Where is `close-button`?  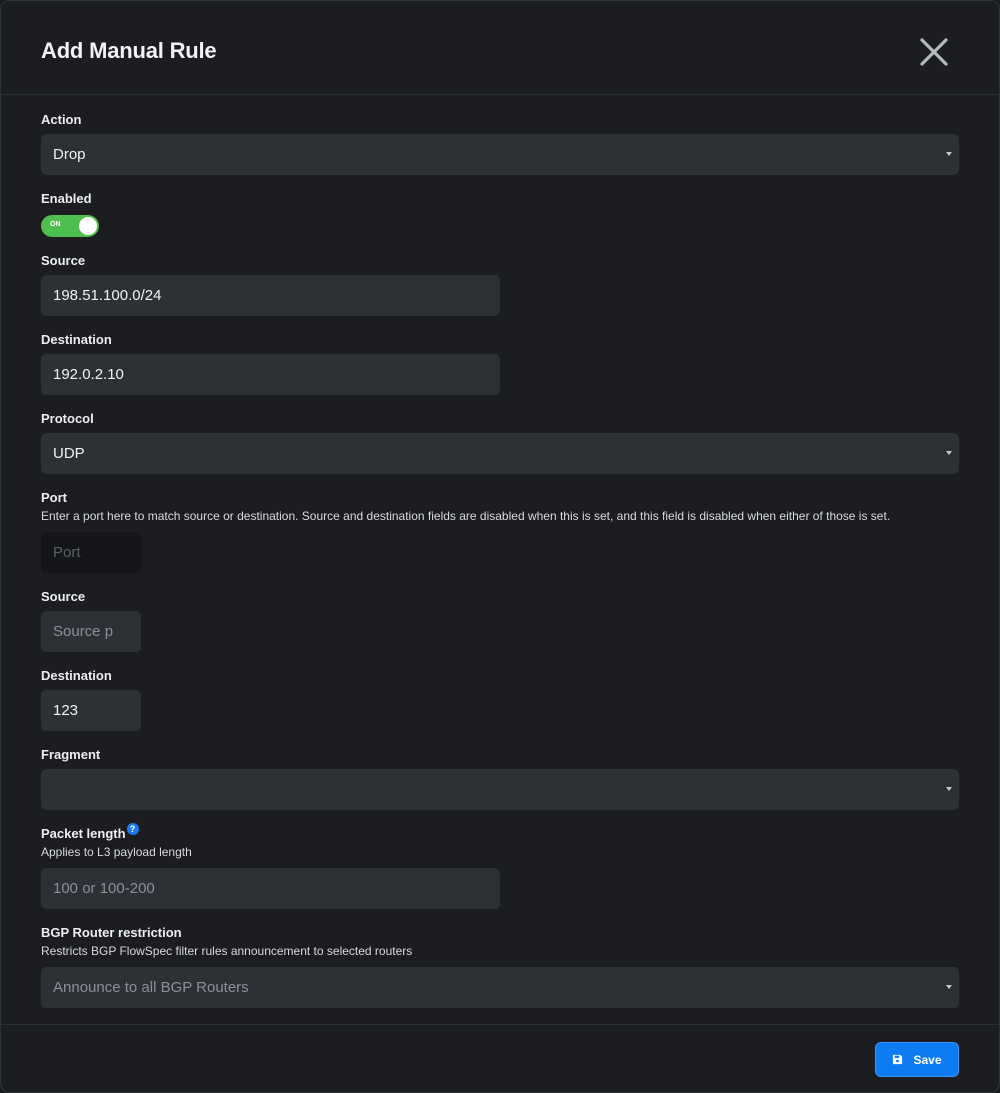
close-button is located at coordinates (934, 52).